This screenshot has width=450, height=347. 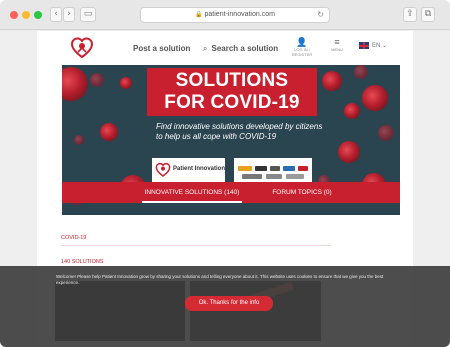 What do you see at coordinates (245, 48) in the screenshot?
I see `search-solution-label: Search a solution` at bounding box center [245, 48].